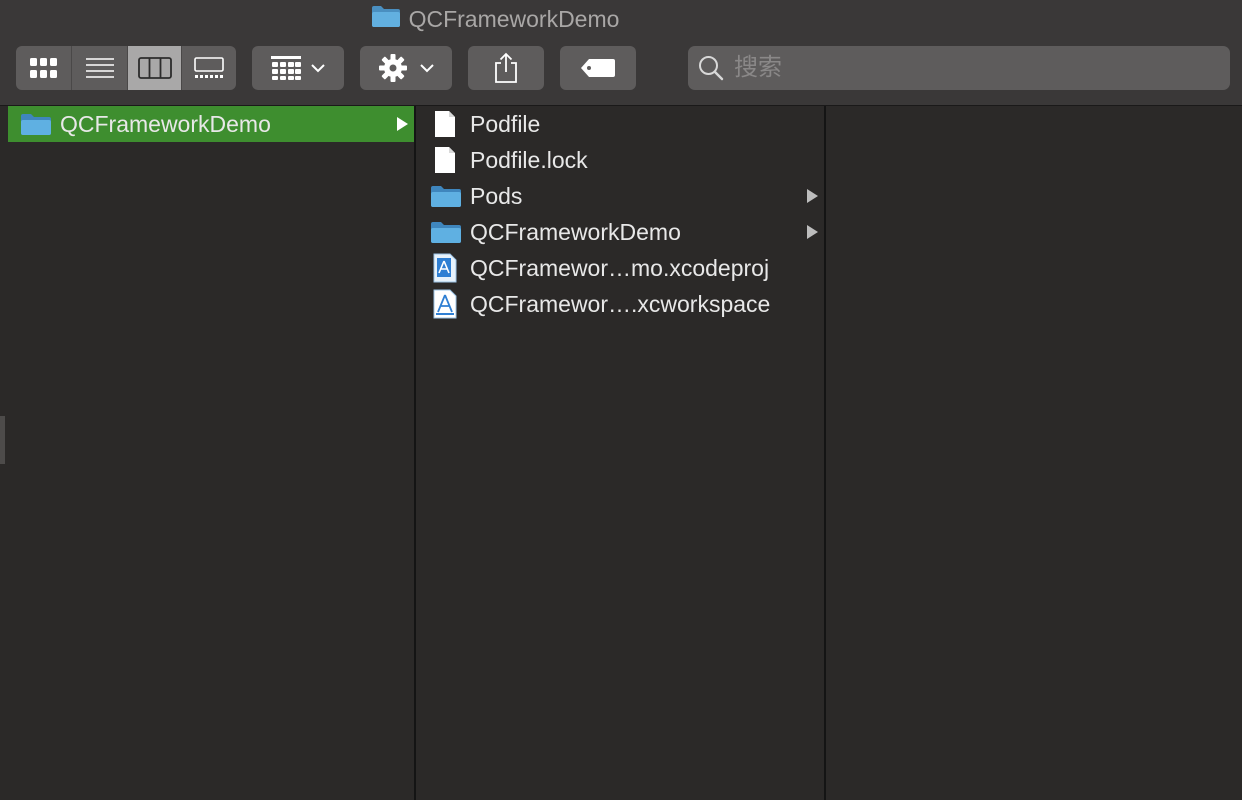  What do you see at coordinates (529, 159) in the screenshot?
I see `item-label: Podfile.lock` at bounding box center [529, 159].